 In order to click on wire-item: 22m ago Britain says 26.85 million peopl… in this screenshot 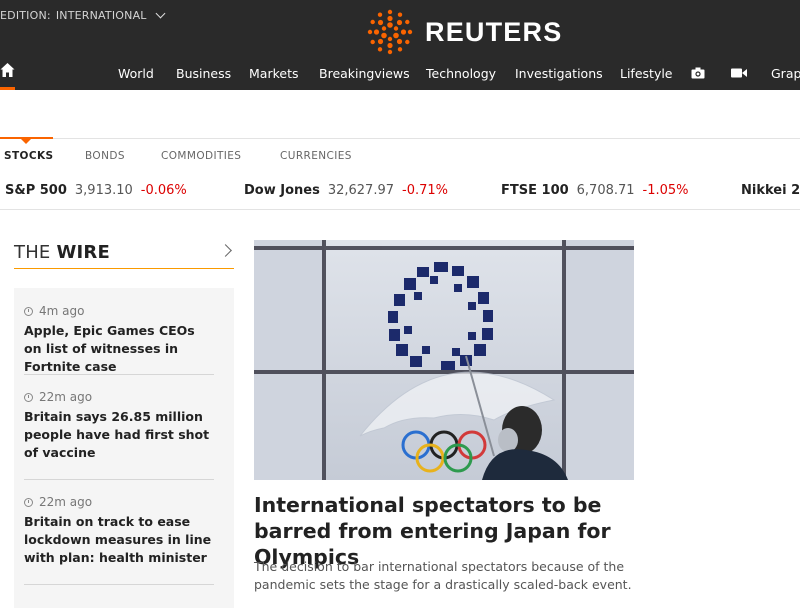, I will do `click(119, 425)`.